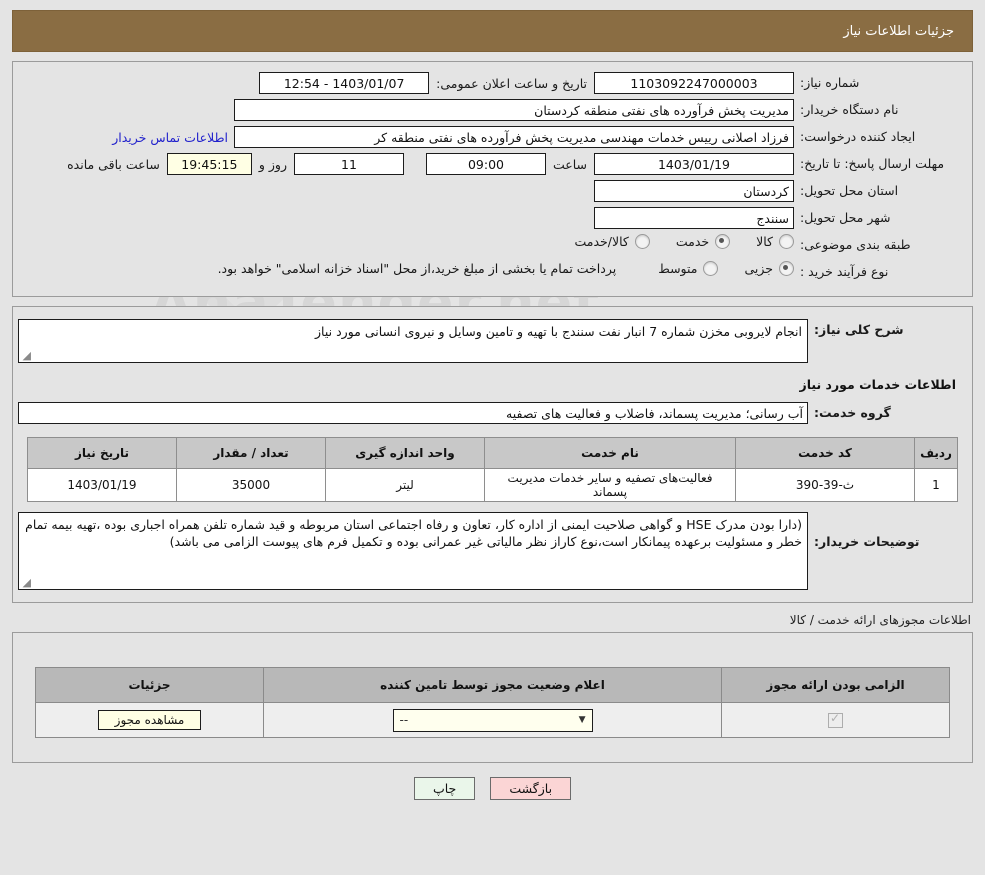 The width and height of the screenshot is (985, 875). What do you see at coordinates (694, 218) in the screenshot?
I see `city-field: سنندج` at bounding box center [694, 218].